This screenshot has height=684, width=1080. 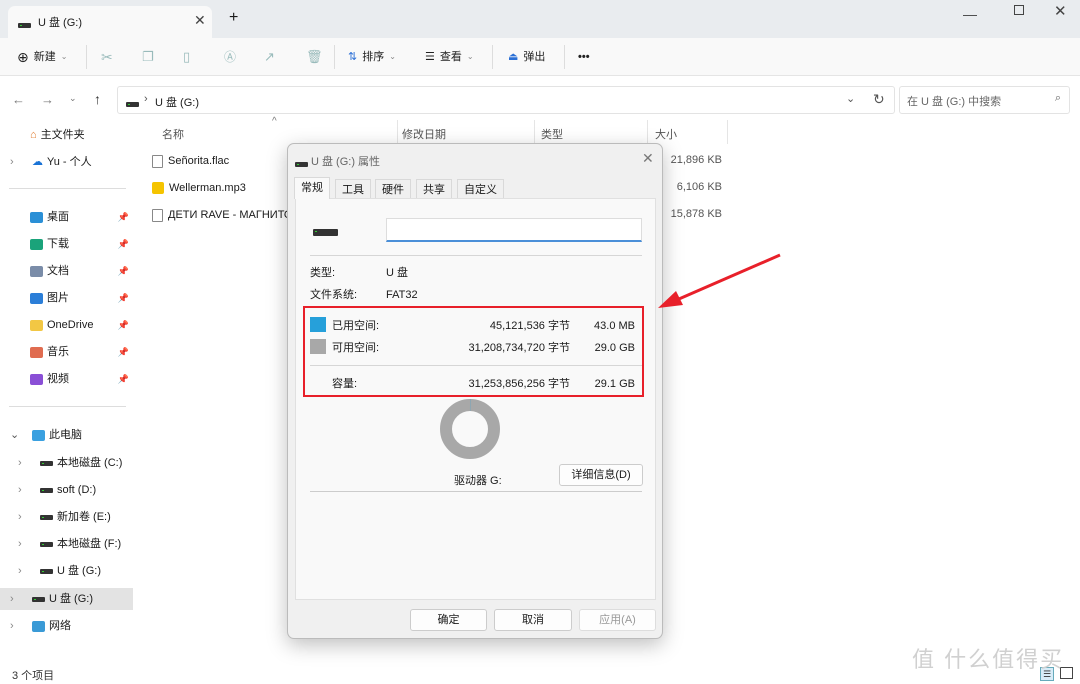 I want to click on type-label: 类型:, so click(x=323, y=273).